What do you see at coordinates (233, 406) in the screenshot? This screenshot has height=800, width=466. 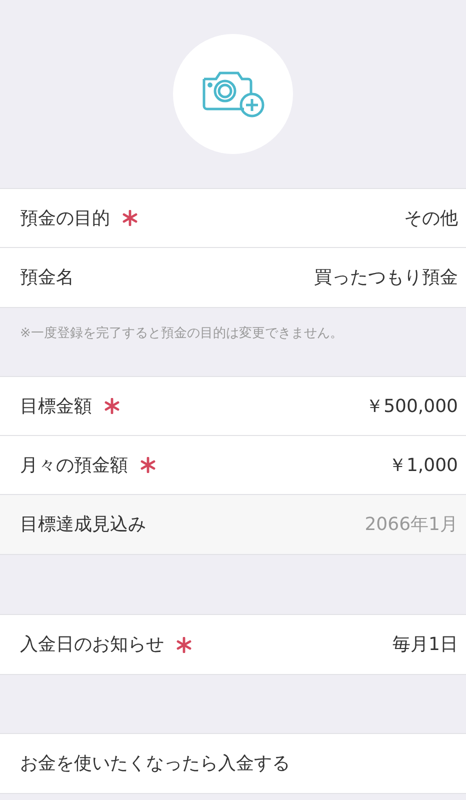 I see `form-row: 目標金額 ￥500,000` at bounding box center [233, 406].